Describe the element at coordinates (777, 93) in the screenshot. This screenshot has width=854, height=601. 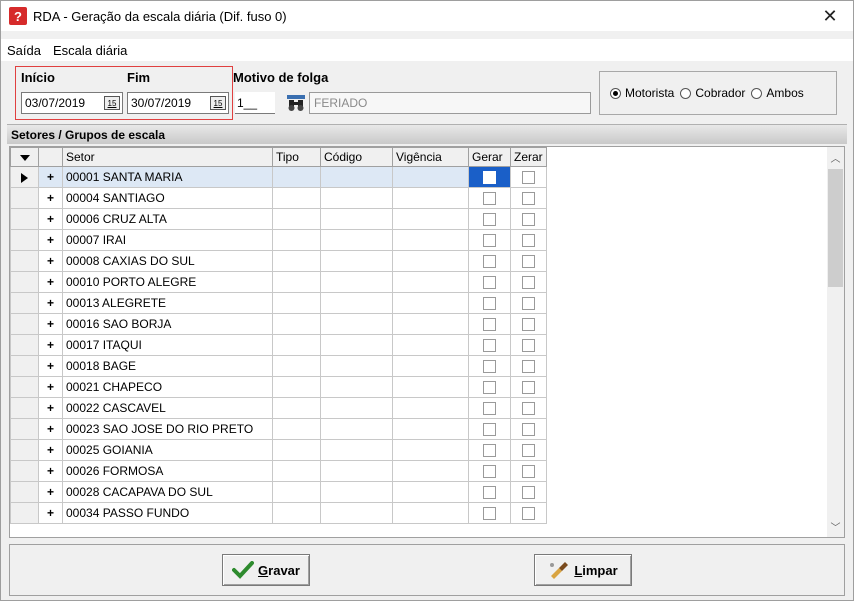
I see `radio-ambos: Ambos` at that location.